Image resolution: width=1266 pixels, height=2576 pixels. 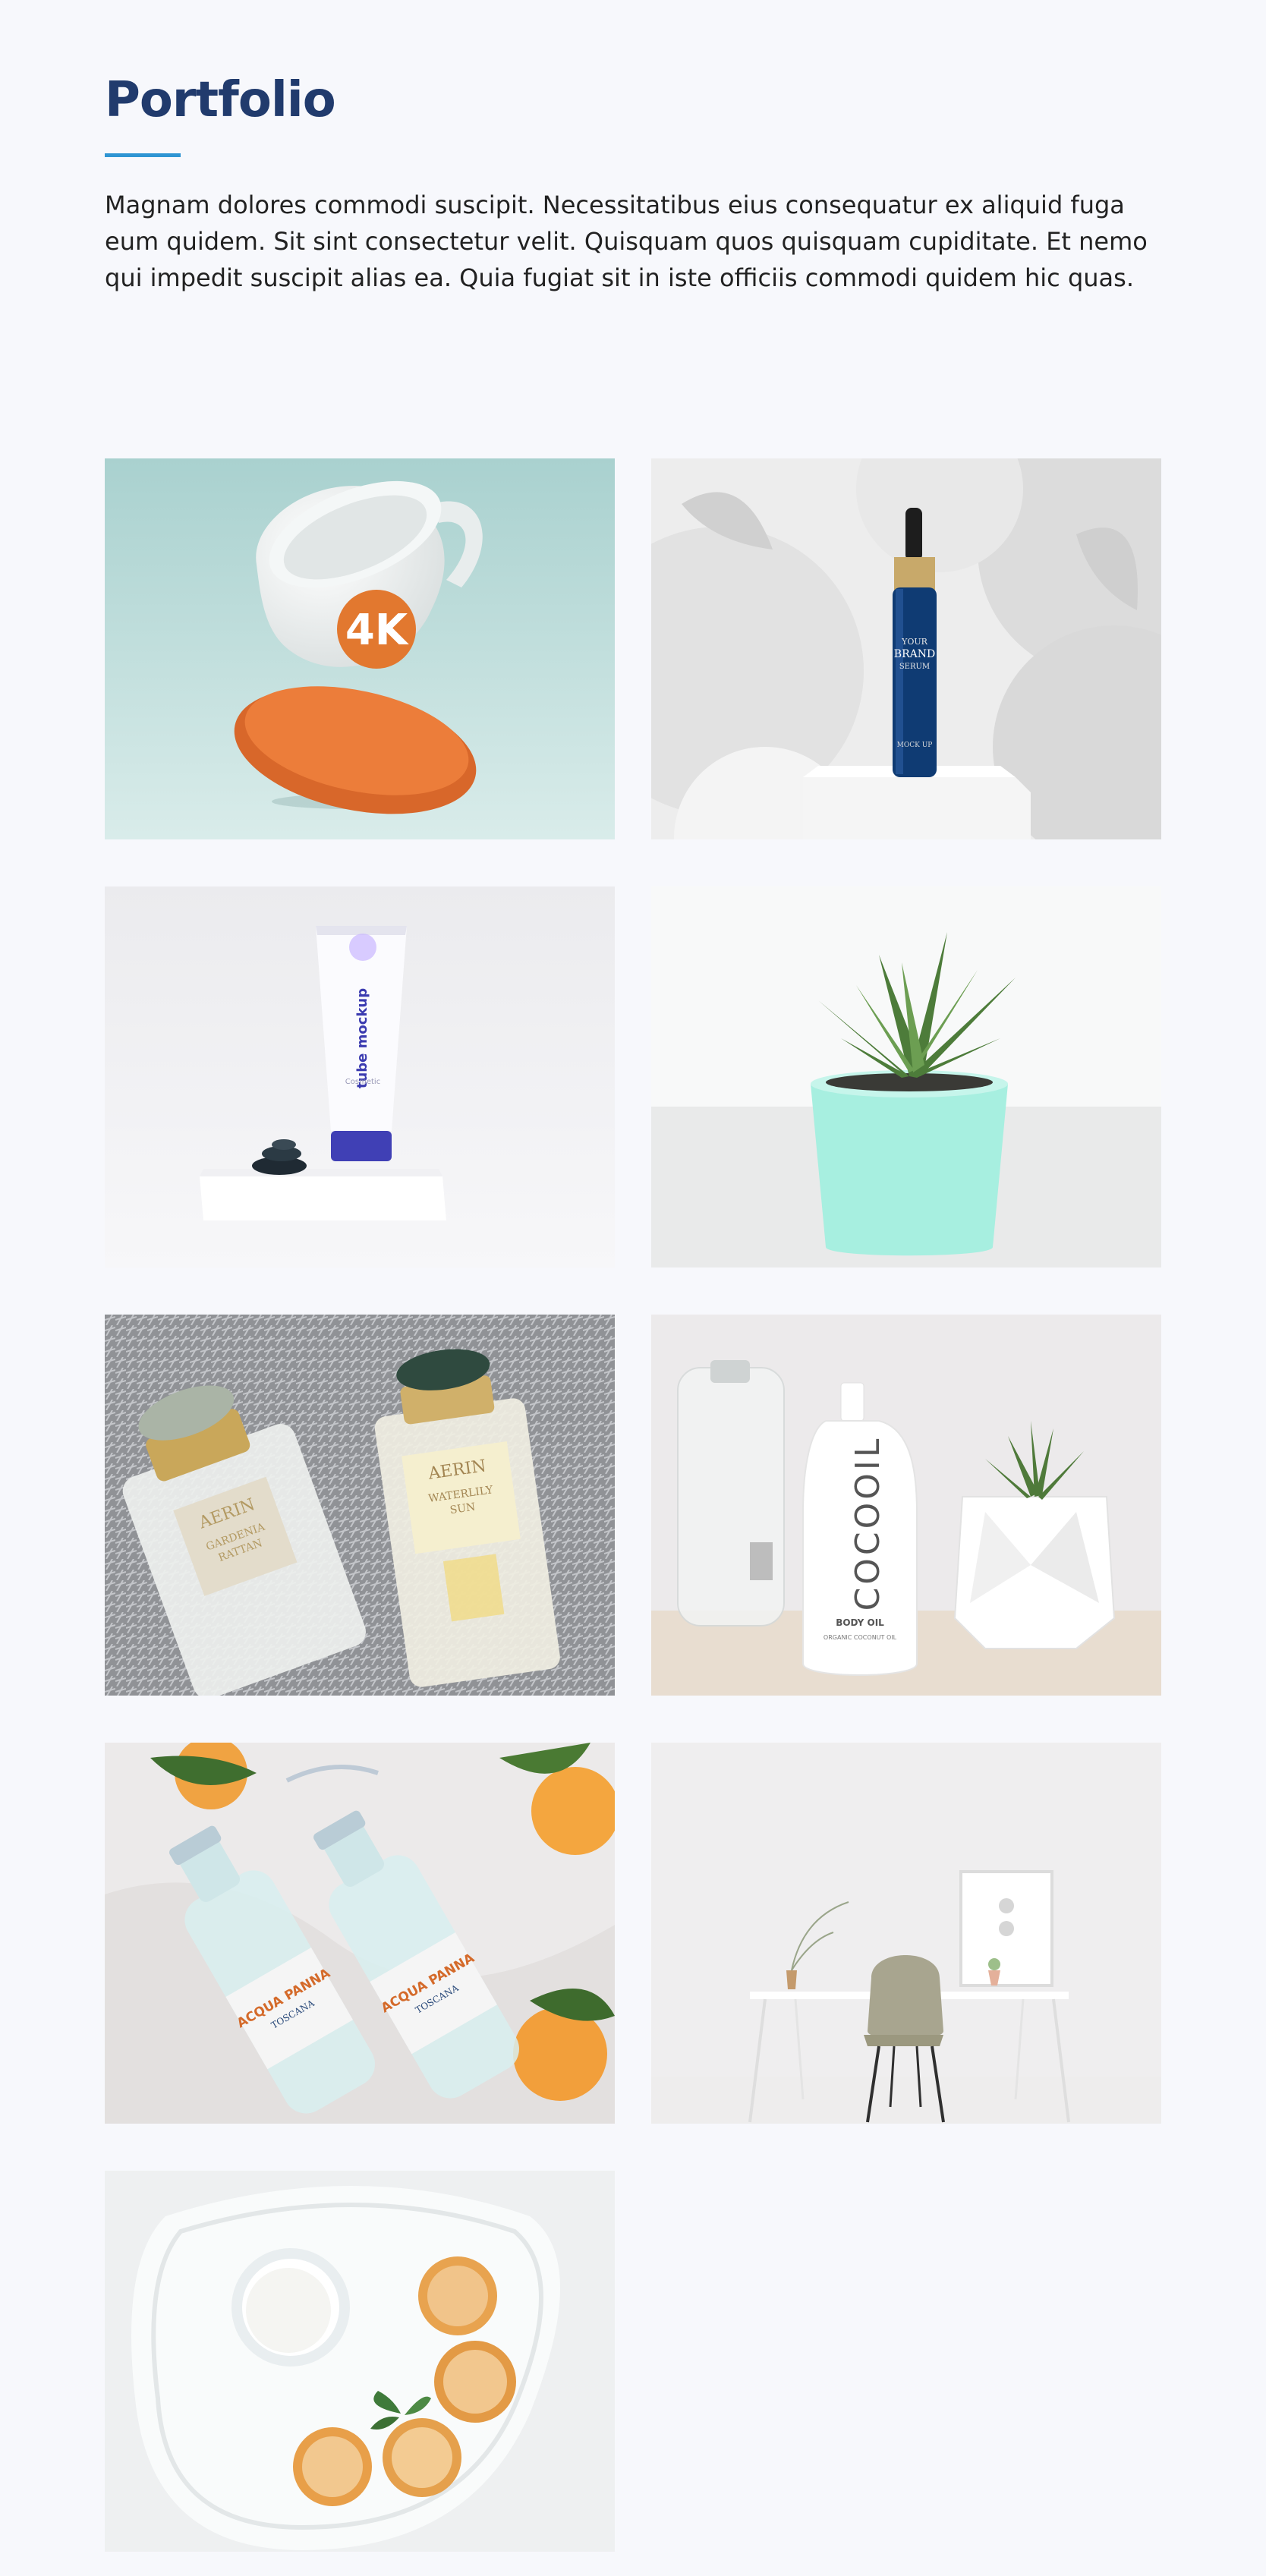 I want to click on serum-bottle-image: YOUR BRAND SERUM MOCK UP, so click(x=906, y=648).